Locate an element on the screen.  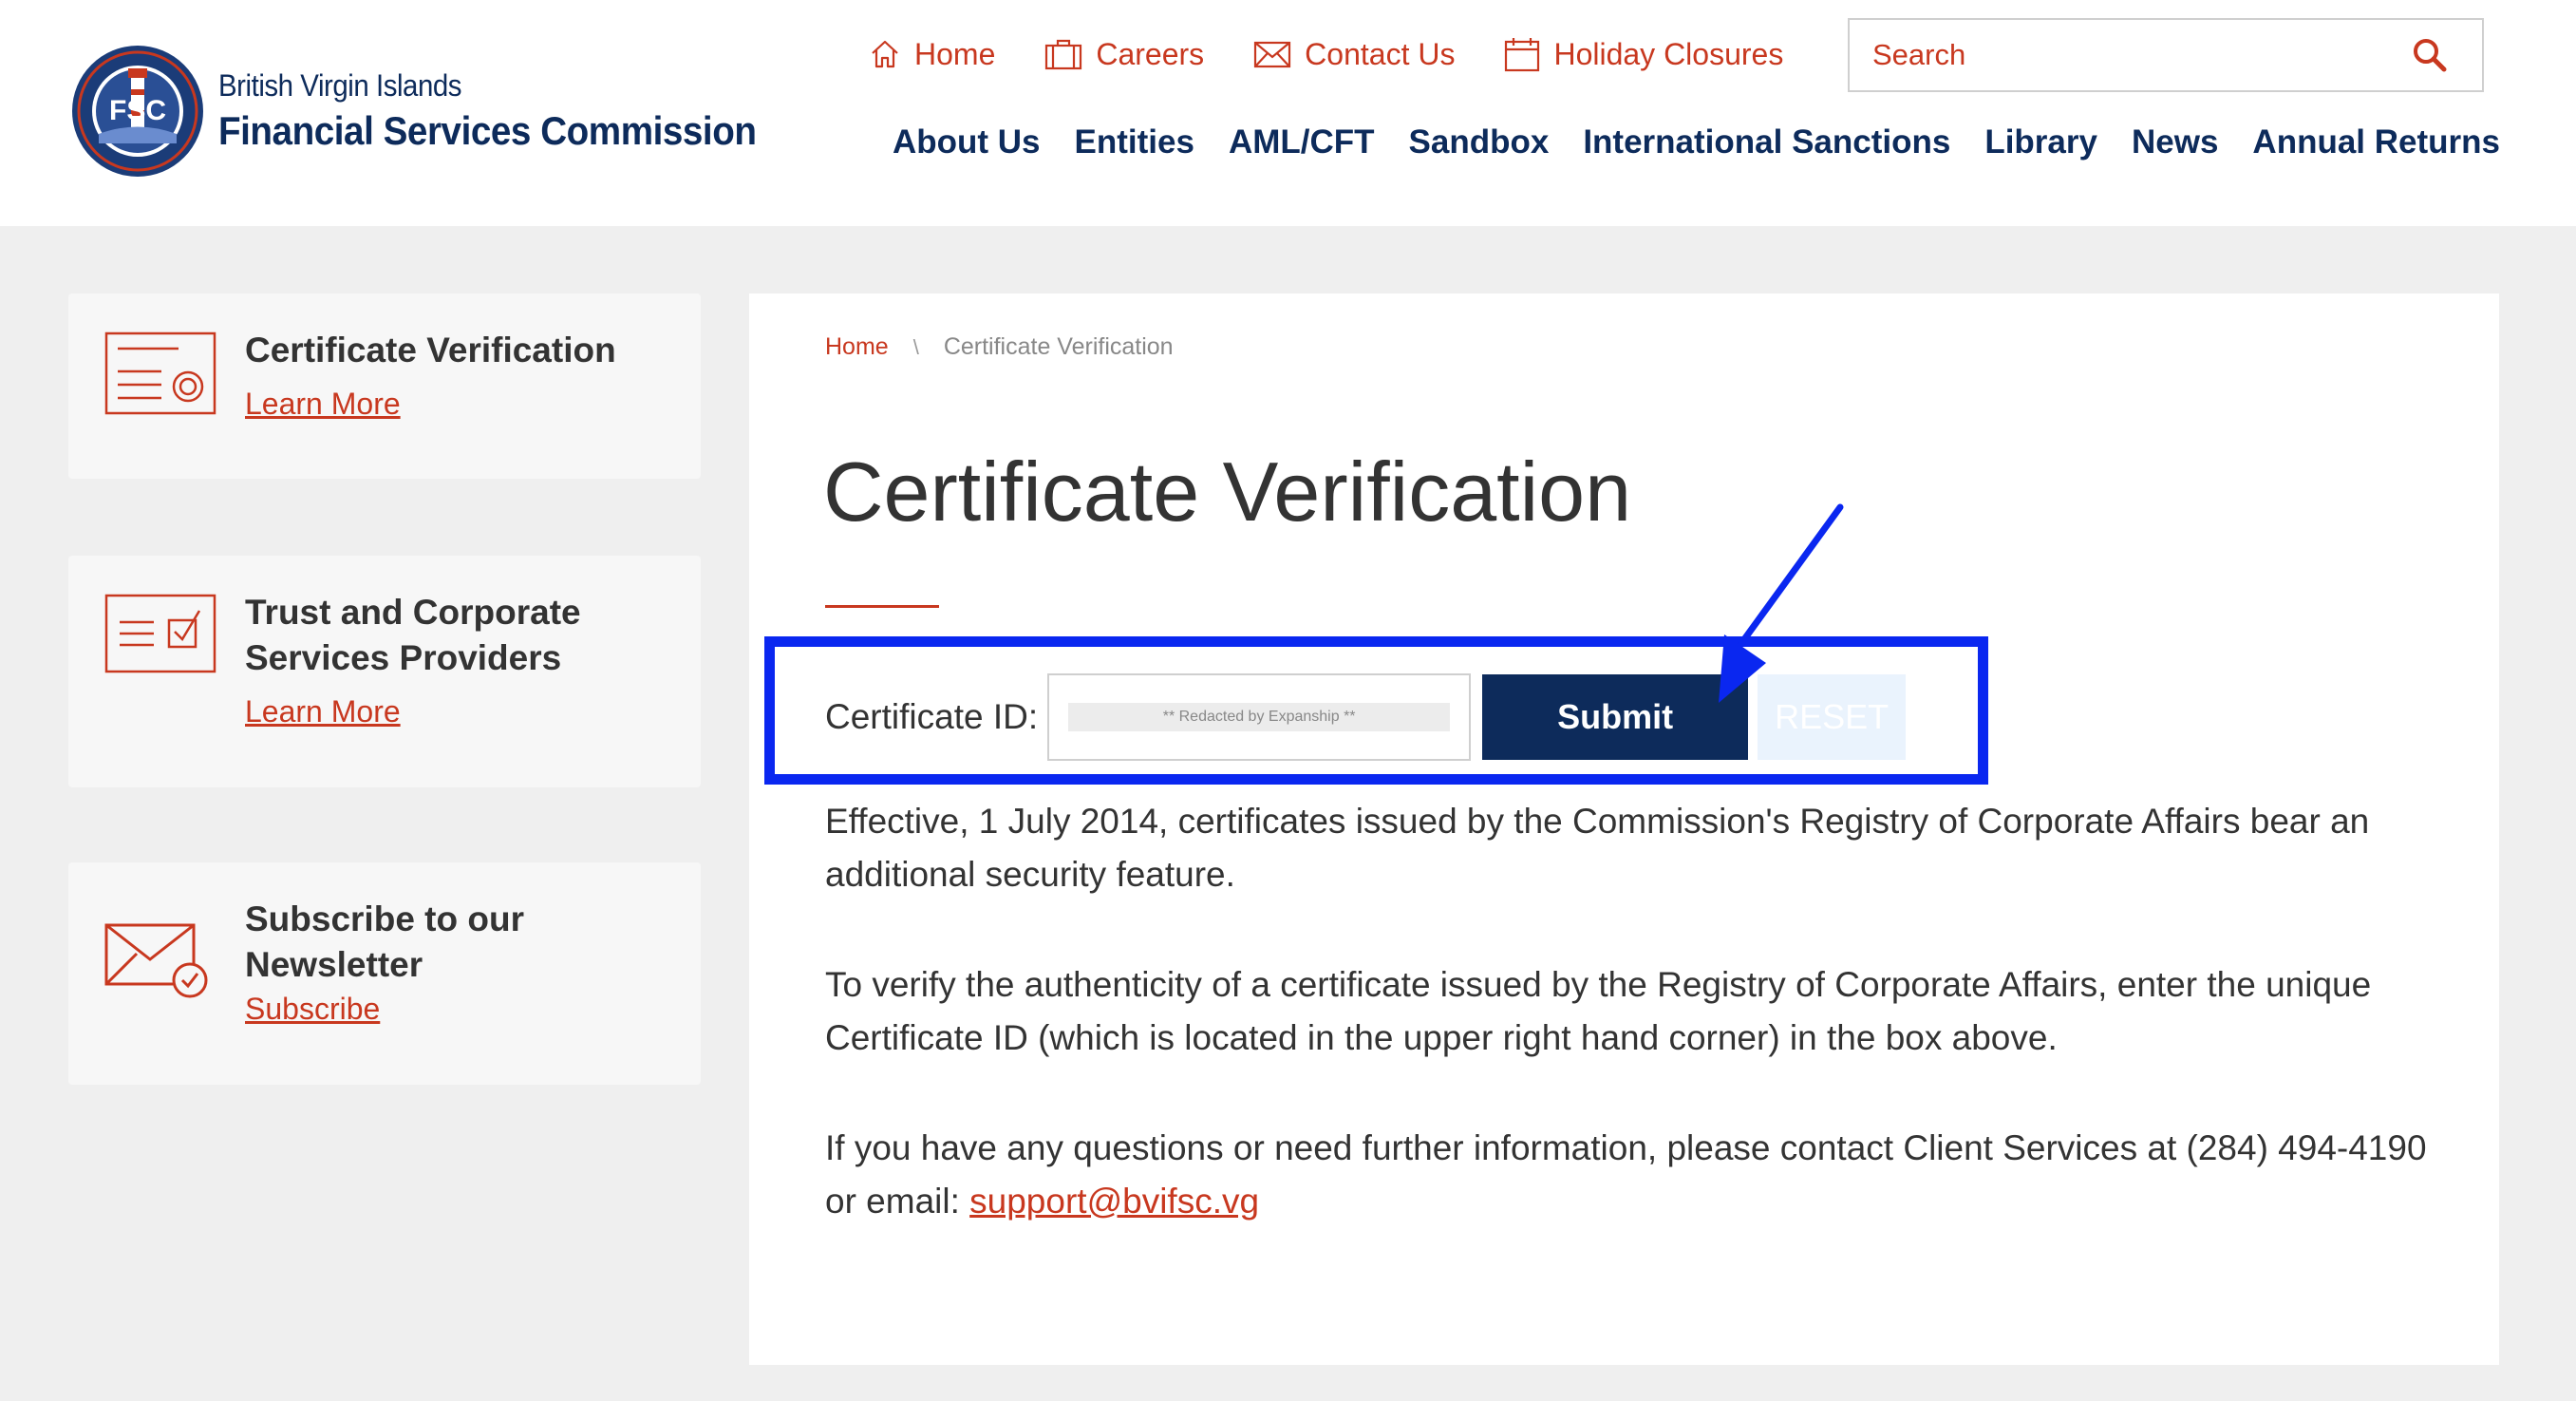
nav-sandbox: Sandbox is located at coordinates (1479, 142).